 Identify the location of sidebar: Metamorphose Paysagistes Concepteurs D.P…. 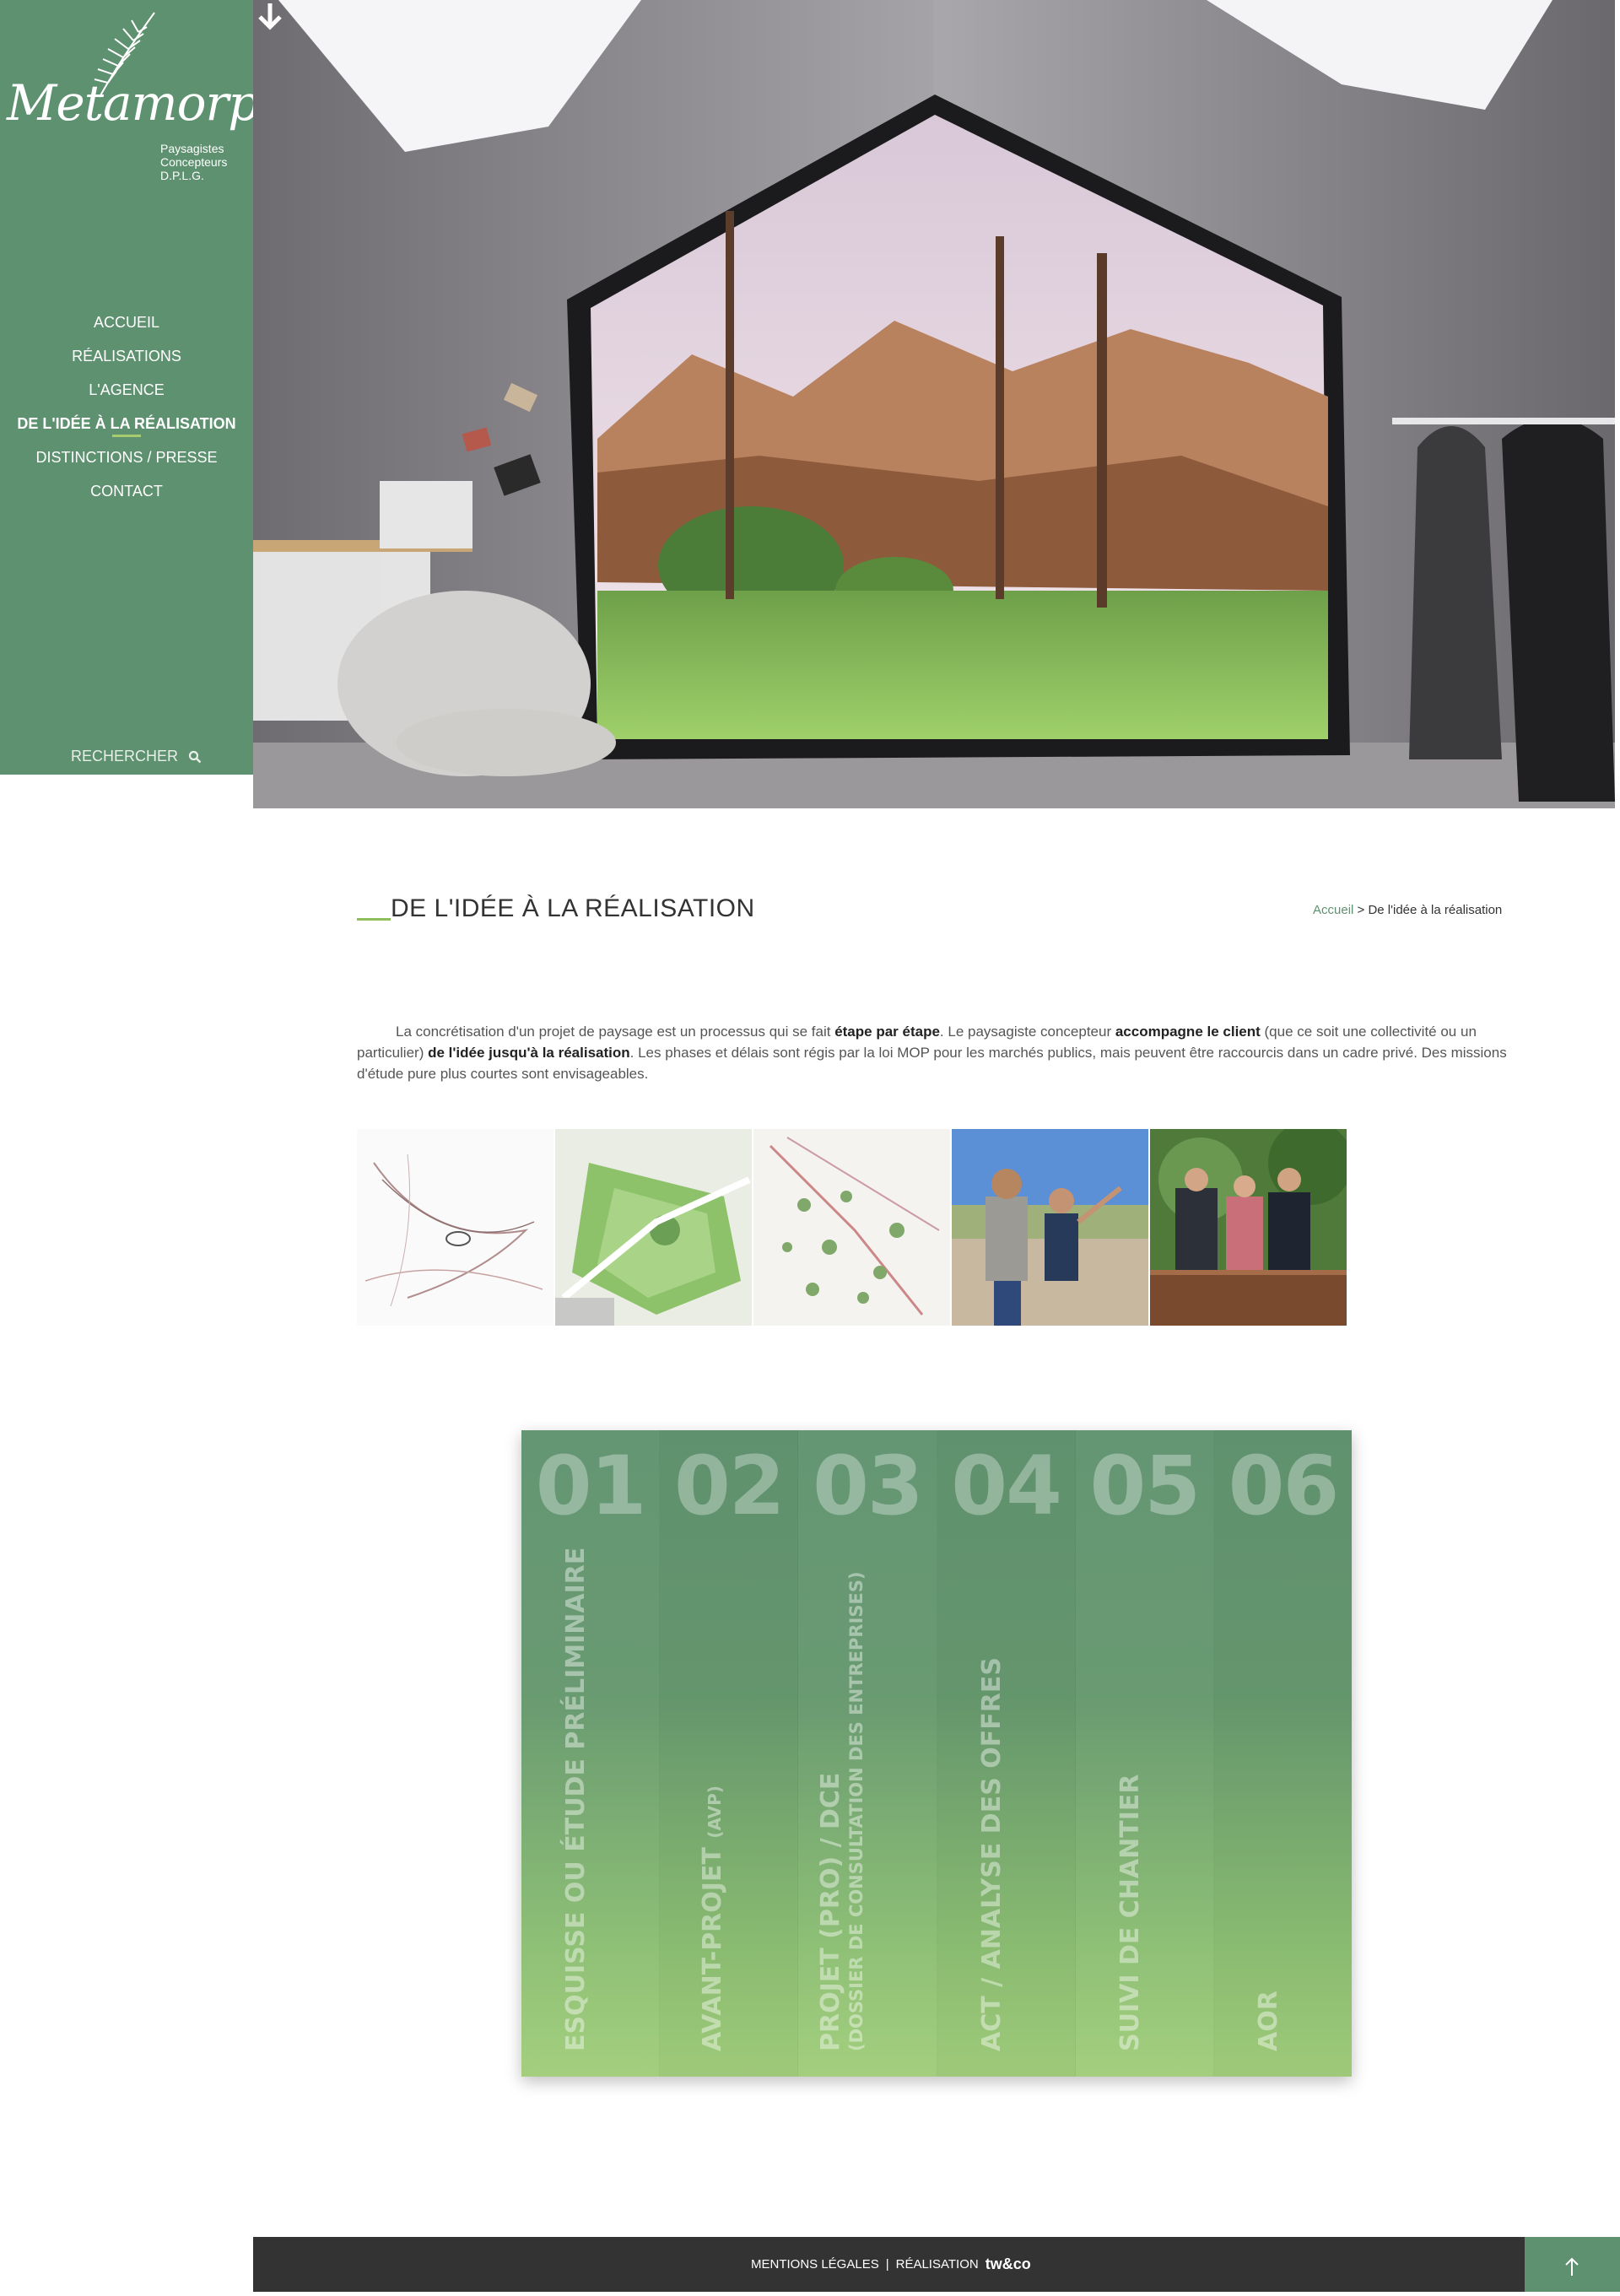
(185, 387).